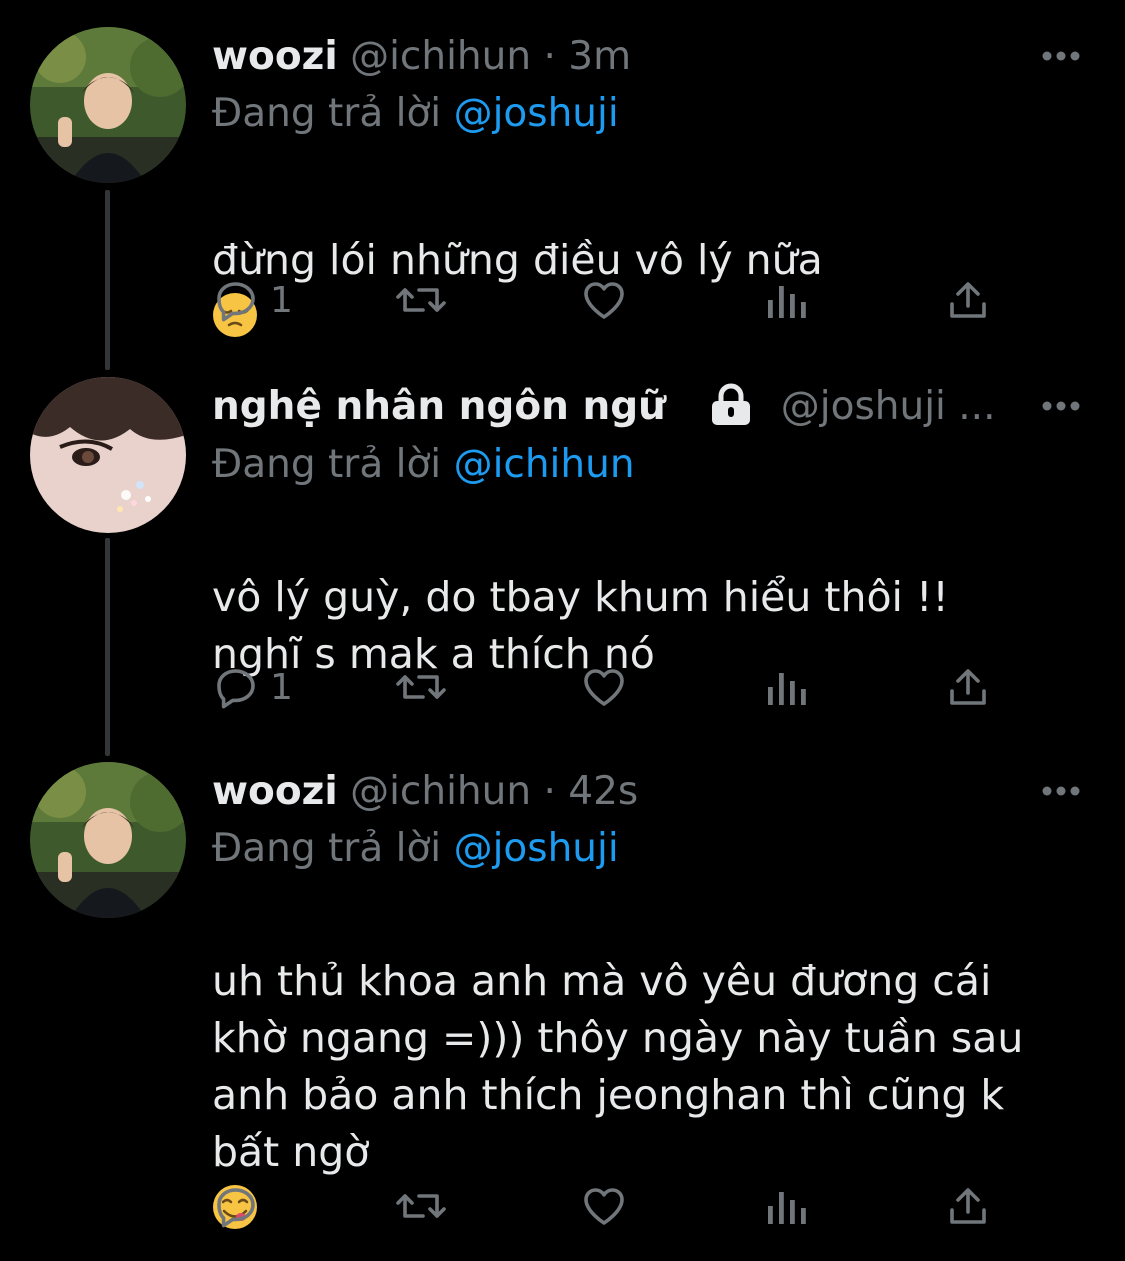  Describe the element at coordinates (439, 406) in the screenshot. I see `display-name: nghệ nhân ngôn ngữ` at that location.